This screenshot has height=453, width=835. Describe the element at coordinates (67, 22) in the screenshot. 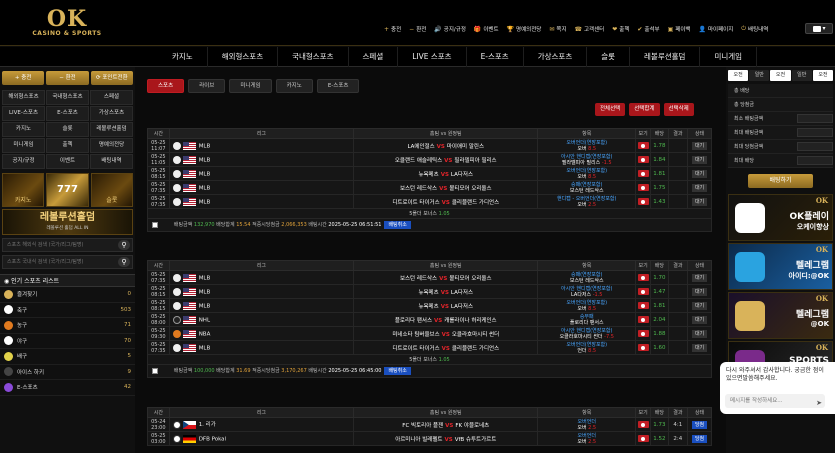

I see `site-logo: OK CASINO & SPORTS` at that location.